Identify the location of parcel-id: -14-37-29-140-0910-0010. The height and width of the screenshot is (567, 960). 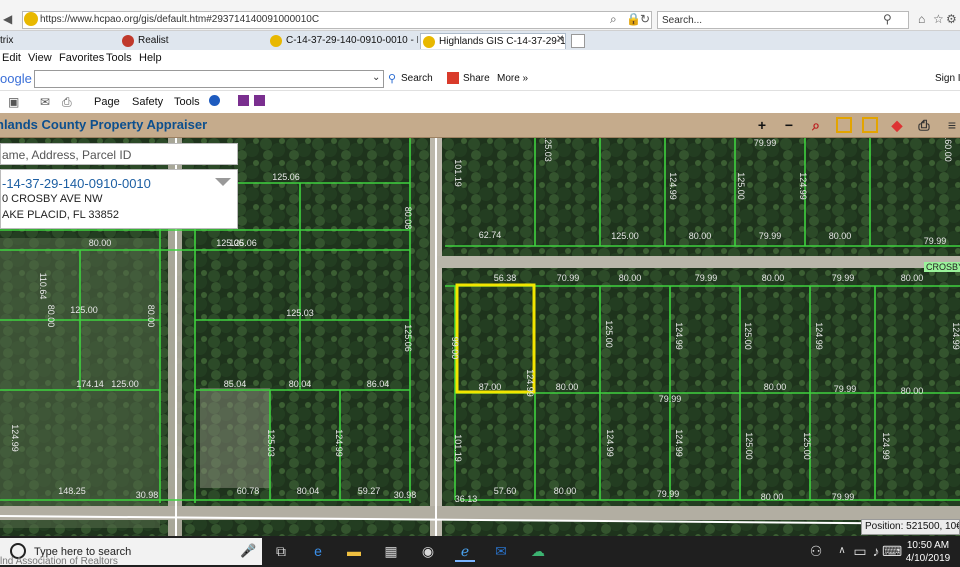
(76, 183).